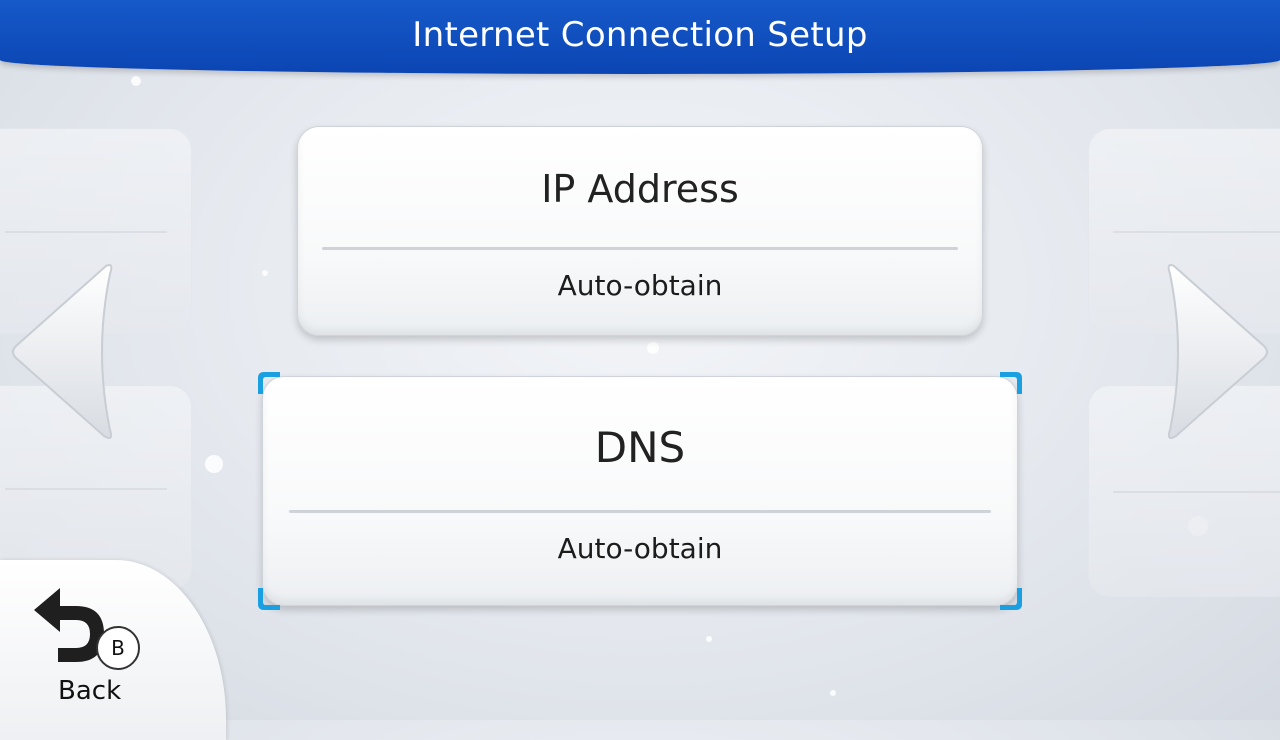 Image resolution: width=1280 pixels, height=740 pixels. I want to click on selection-corner-bottom-left, so click(269, 599).